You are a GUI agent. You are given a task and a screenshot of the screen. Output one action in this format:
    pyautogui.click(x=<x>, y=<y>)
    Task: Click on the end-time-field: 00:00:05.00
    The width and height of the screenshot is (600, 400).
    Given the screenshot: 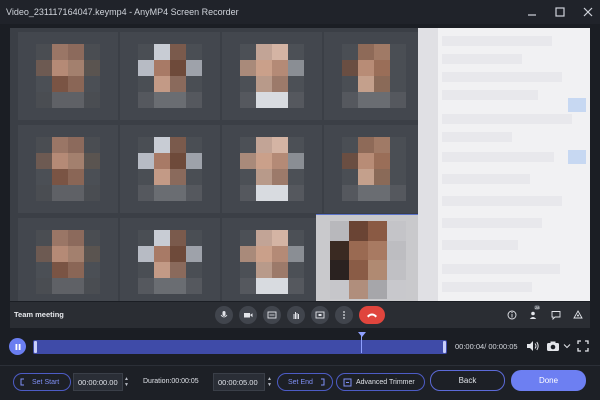 What is the action you would take?
    pyautogui.click(x=239, y=382)
    